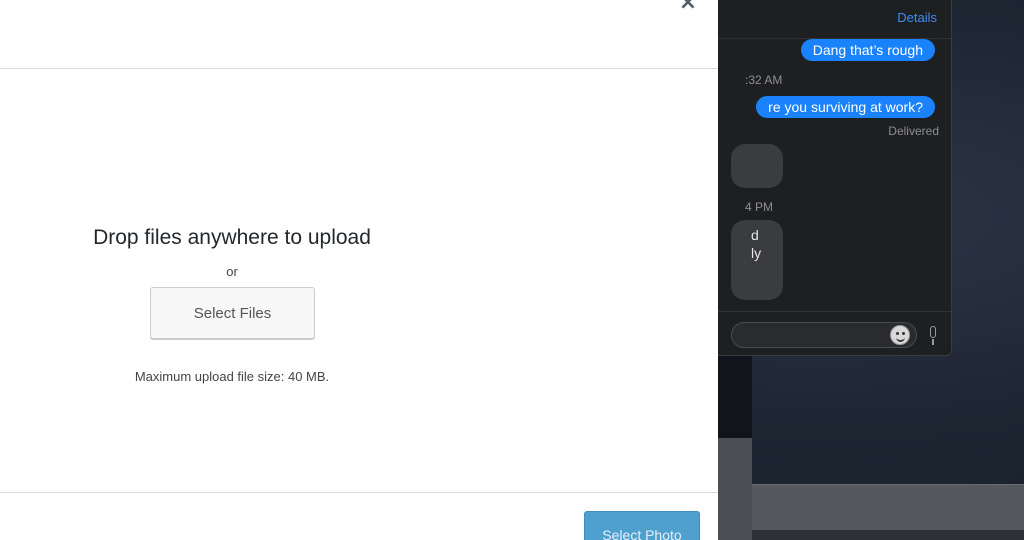 The image size is (1024, 540). What do you see at coordinates (232, 271) in the screenshot?
I see `or-separator: or` at bounding box center [232, 271].